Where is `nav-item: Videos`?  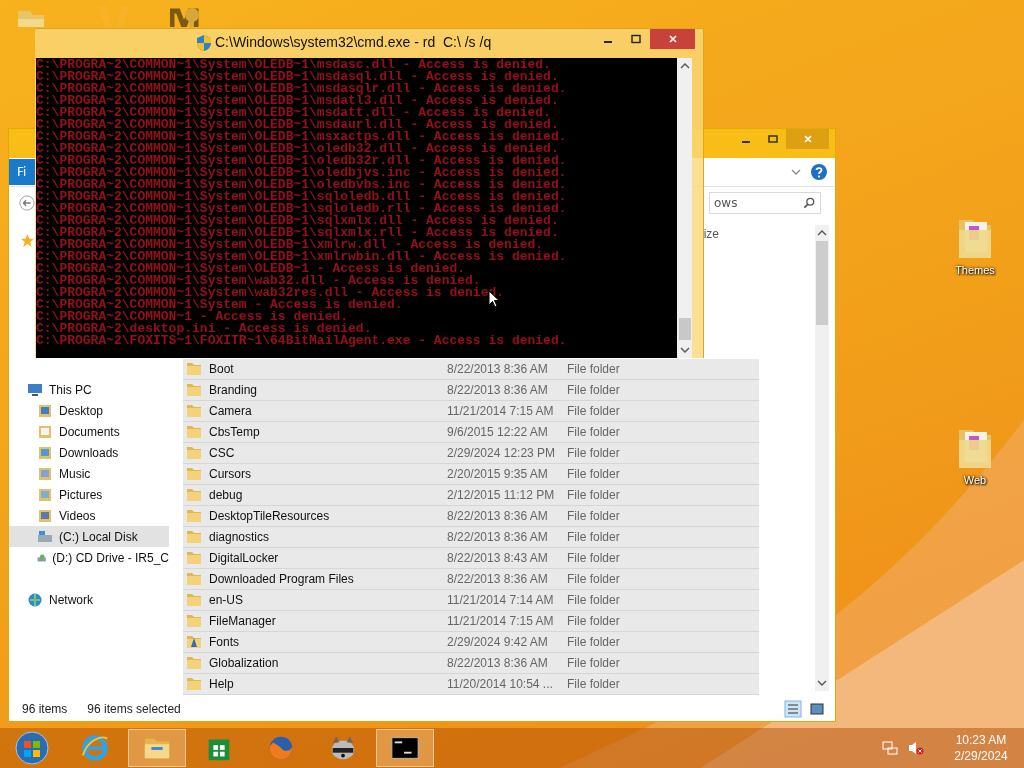
nav-item: Videos is located at coordinates (89, 515).